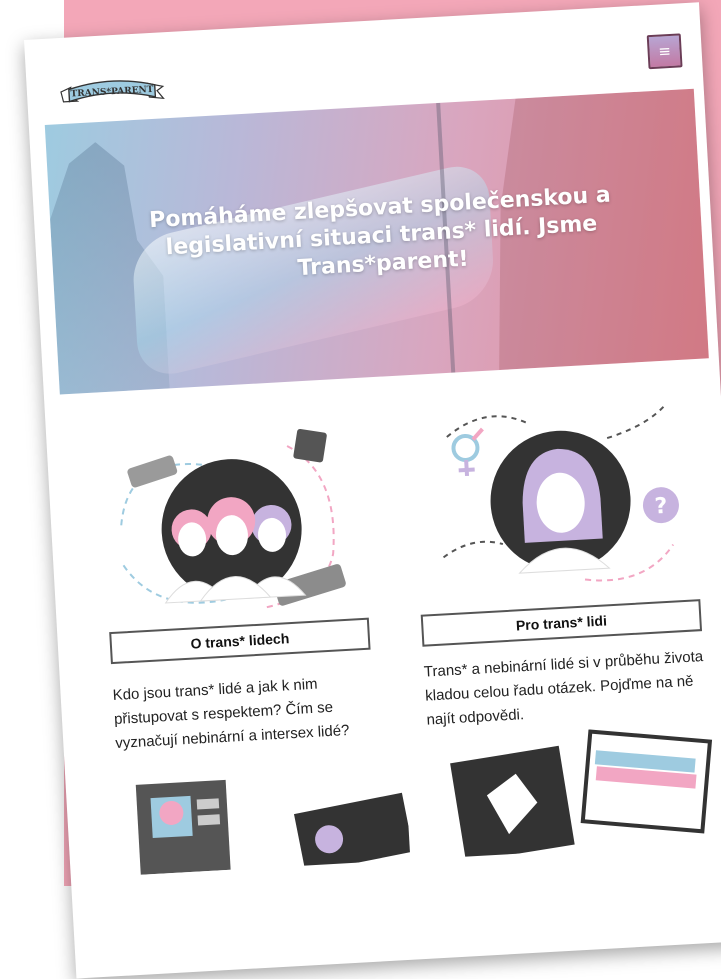 The image size is (721, 979). Describe the element at coordinates (233, 518) in the screenshot. I see `group-of-people-illustration` at that location.